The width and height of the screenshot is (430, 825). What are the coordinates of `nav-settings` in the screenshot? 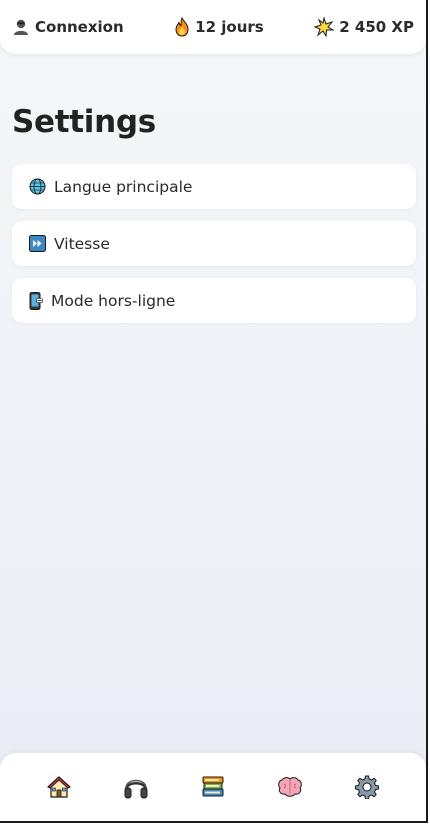 It's located at (367, 787).